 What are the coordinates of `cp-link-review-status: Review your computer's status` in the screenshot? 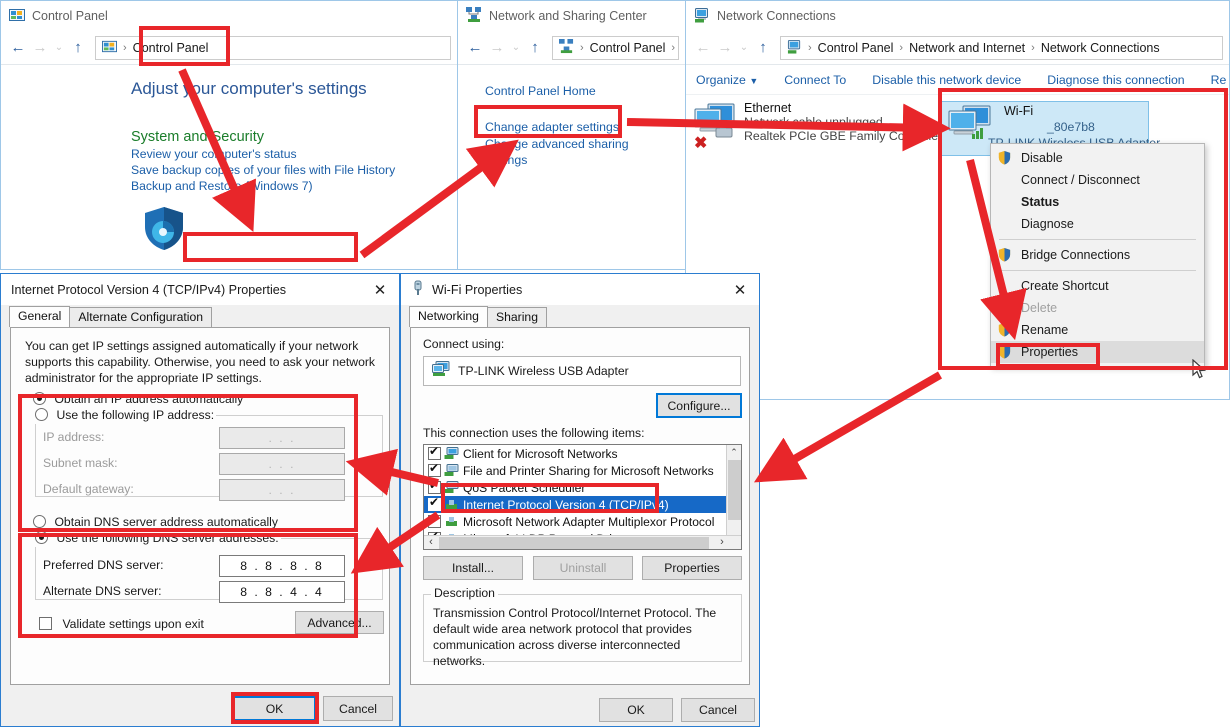 It's located at (263, 154).